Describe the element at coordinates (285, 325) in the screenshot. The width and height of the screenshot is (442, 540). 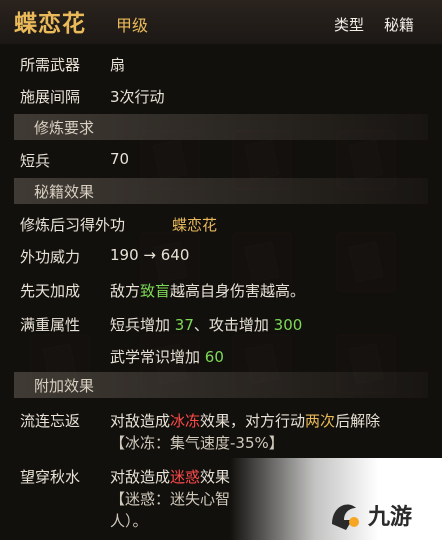
I see `full-weight-attr-2-value: 300` at that location.